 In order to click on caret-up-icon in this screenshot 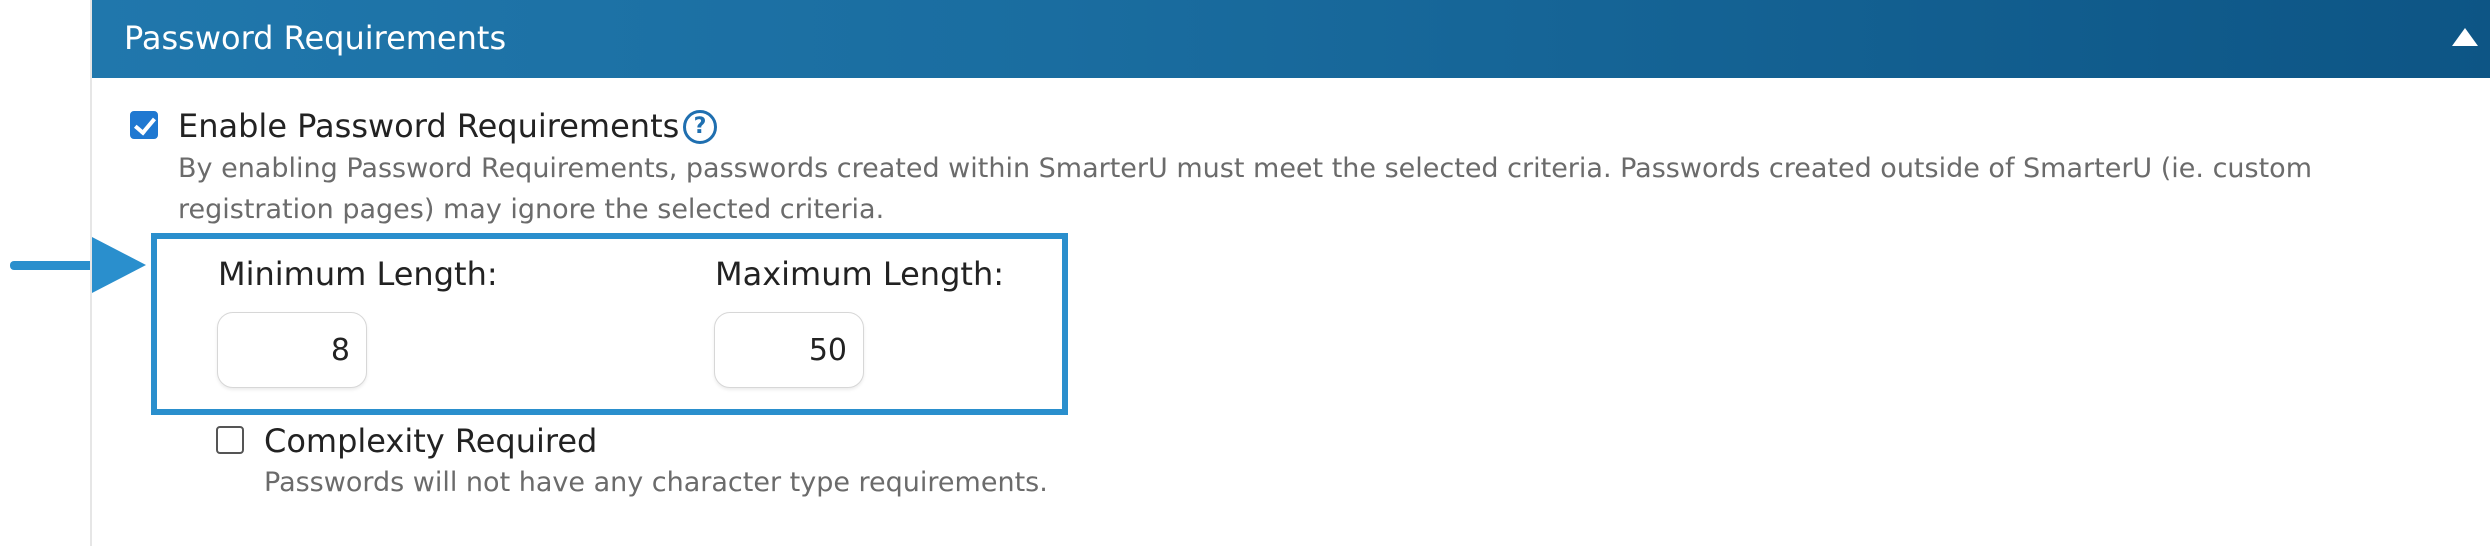, I will do `click(2465, 37)`.